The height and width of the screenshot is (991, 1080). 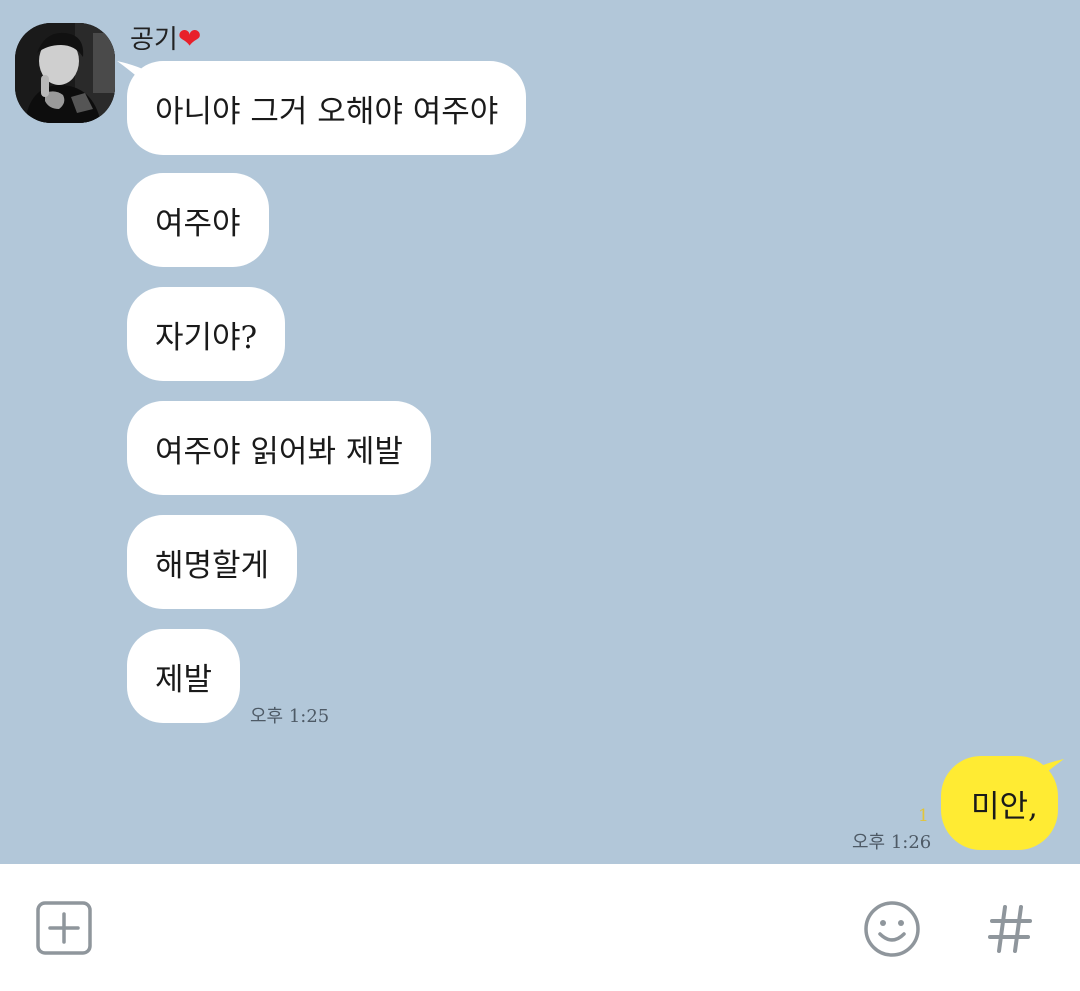 I want to click on message-text: 여주야 읽어봐 제발, so click(x=279, y=451).